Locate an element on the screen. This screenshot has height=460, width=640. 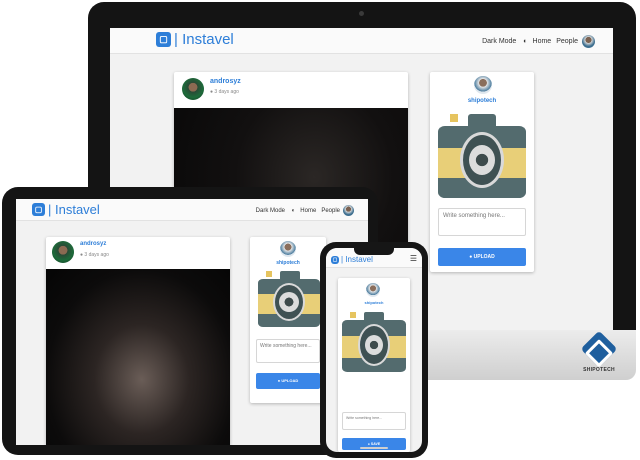
desktop-brand: ▢ | Instavel is located at coordinates (195, 39).